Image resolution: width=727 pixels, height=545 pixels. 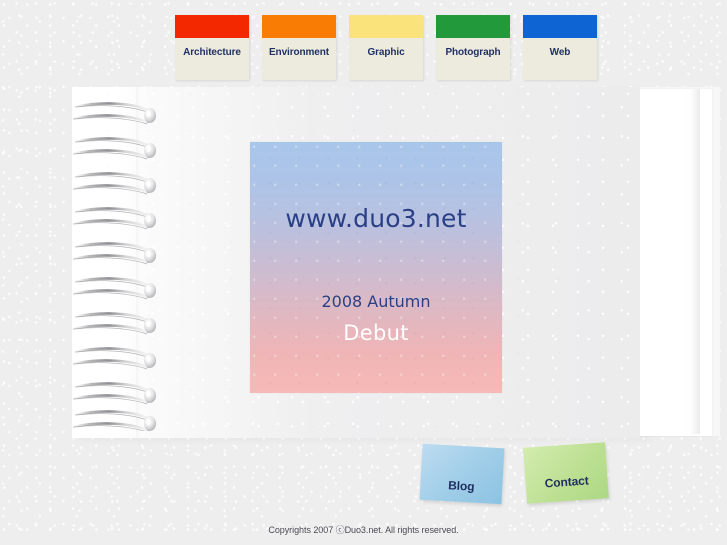 I want to click on tab-label-web: Web, so click(x=560, y=52).